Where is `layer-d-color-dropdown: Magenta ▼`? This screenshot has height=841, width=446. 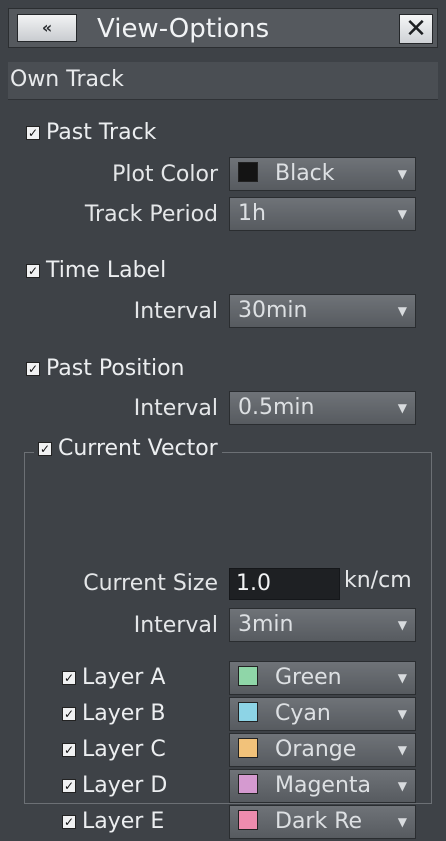
layer-d-color-dropdown: Magenta ▼ is located at coordinates (322, 786).